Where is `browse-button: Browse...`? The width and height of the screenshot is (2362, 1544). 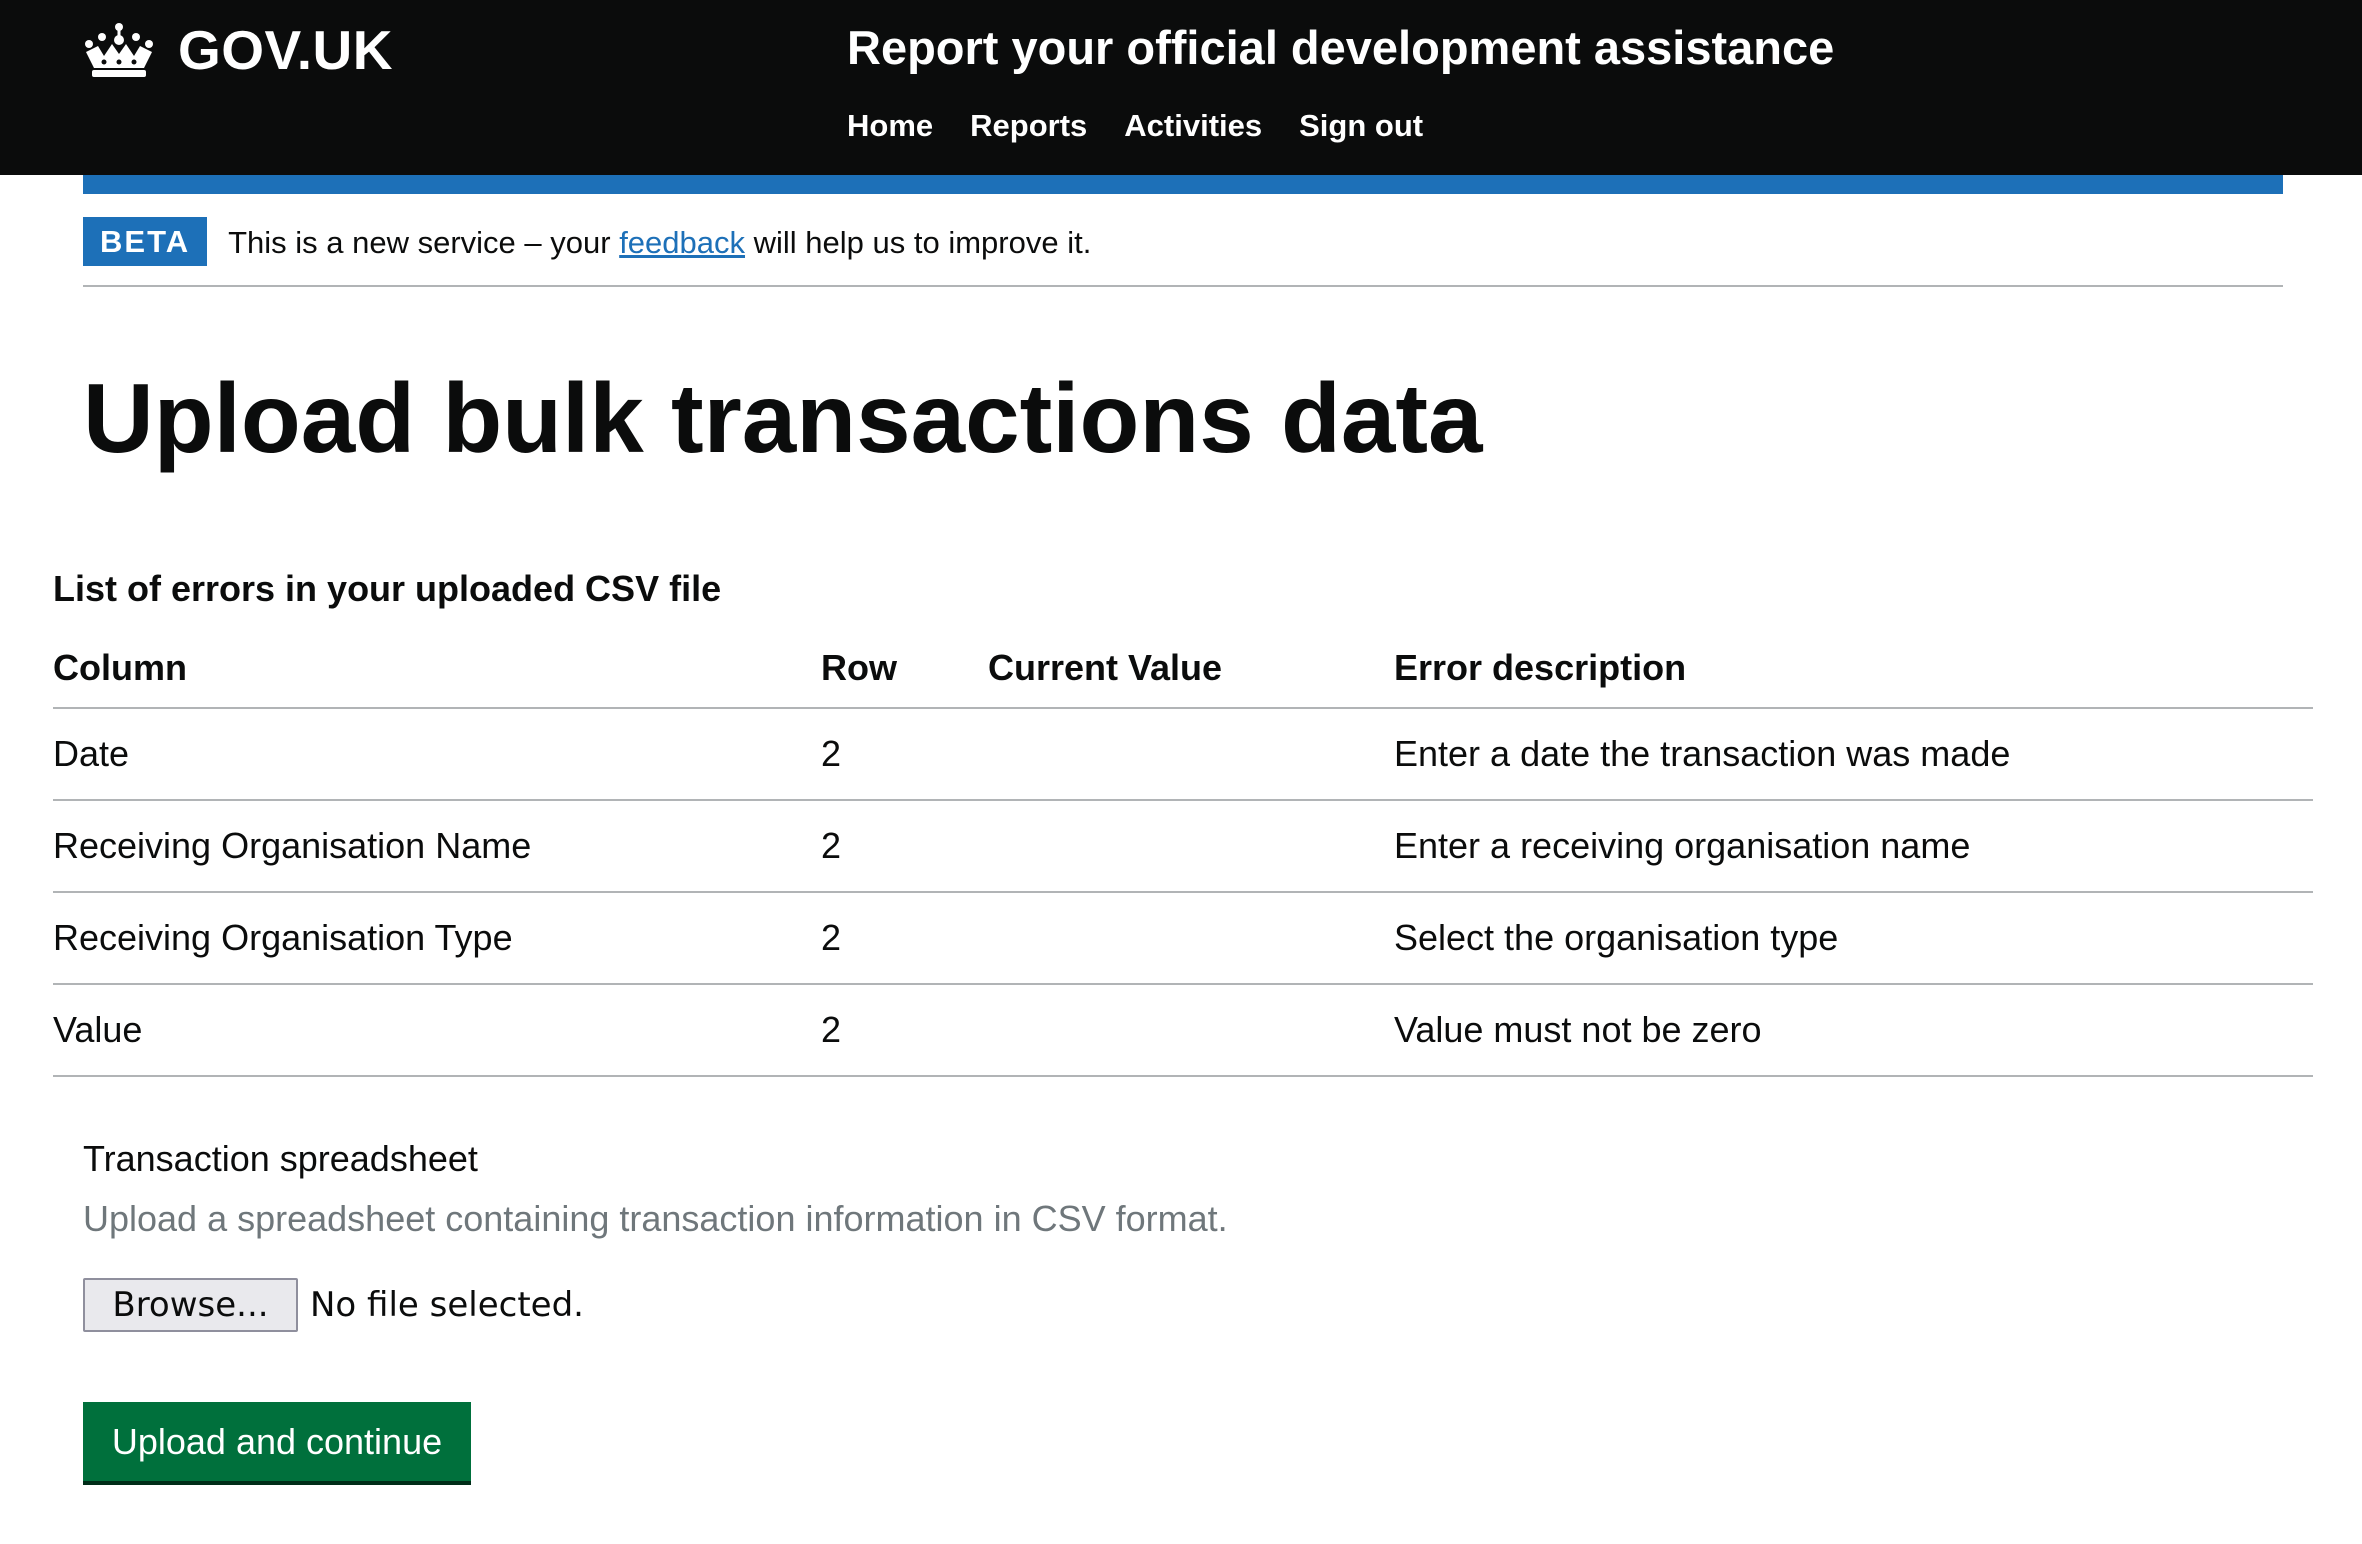
browse-button: Browse... is located at coordinates (190, 1305).